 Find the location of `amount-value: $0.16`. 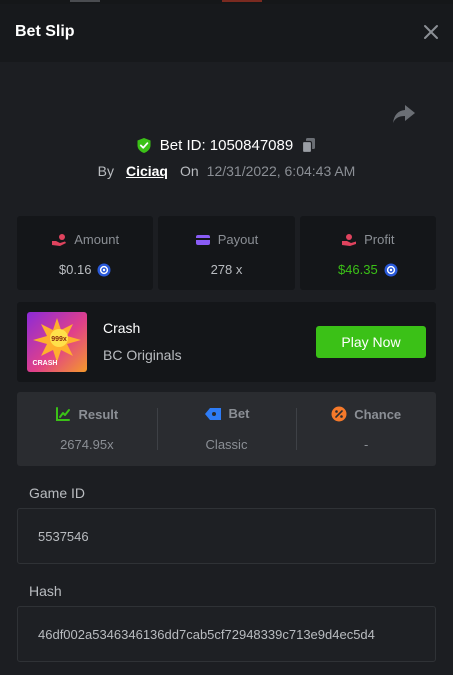

amount-value: $0.16 is located at coordinates (75, 269).